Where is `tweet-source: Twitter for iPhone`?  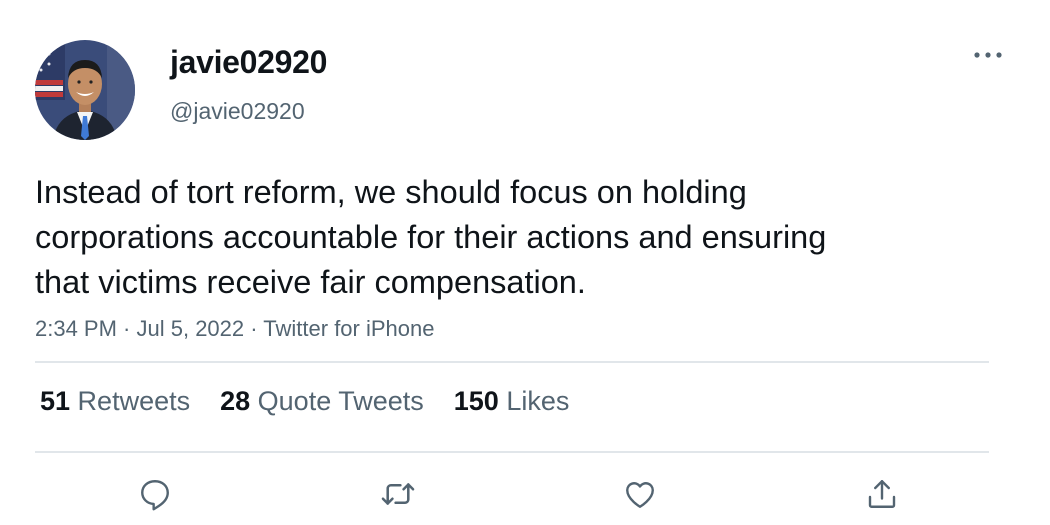
tweet-source: Twitter for iPhone is located at coordinates (348, 328).